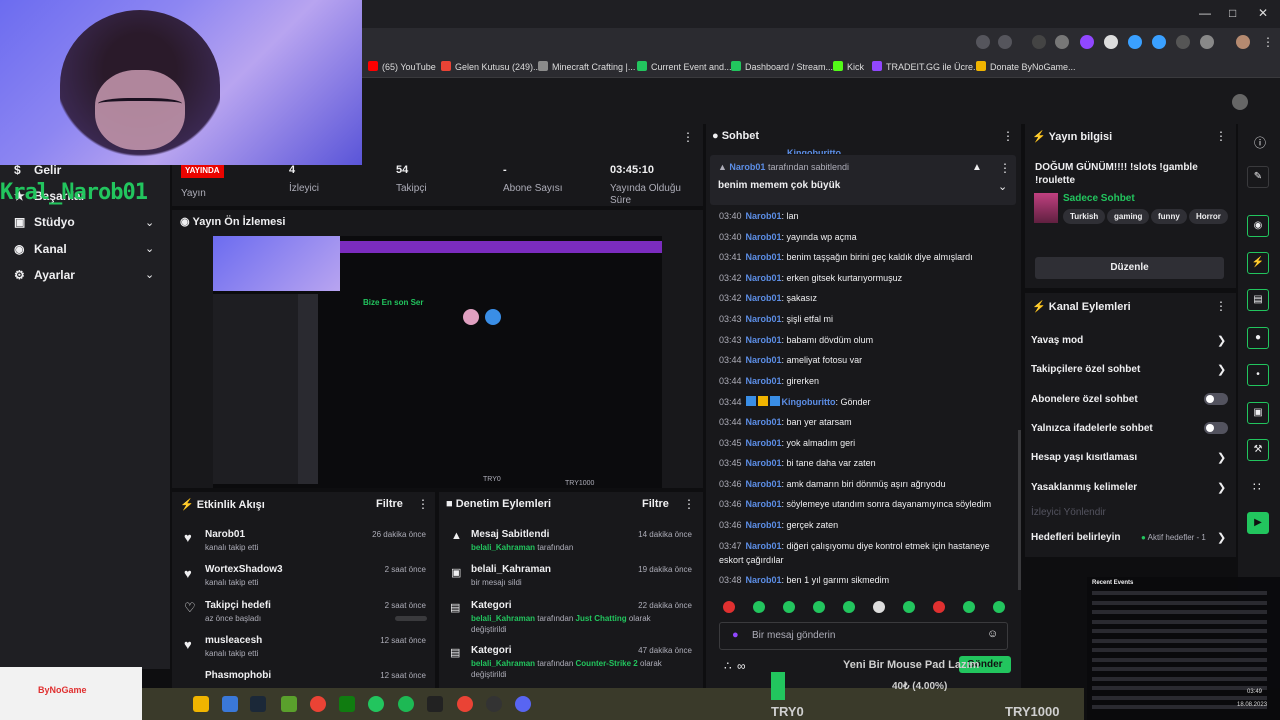 The width and height of the screenshot is (1280, 720). What do you see at coordinates (44, 222) in the screenshot?
I see `nav-item-studio: ▣ Stüdyo` at bounding box center [44, 222].